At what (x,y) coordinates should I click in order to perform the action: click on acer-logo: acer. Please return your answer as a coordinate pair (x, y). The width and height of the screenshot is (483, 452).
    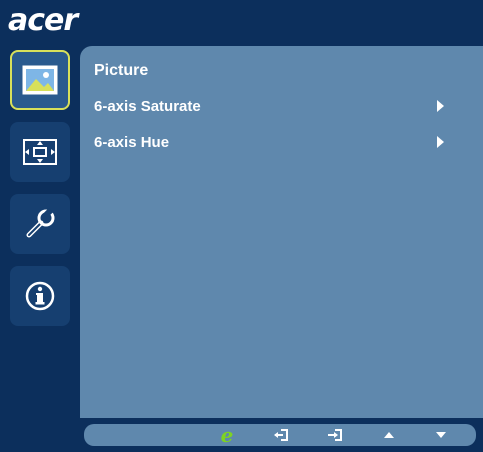
    Looking at the image, I should click on (43, 20).